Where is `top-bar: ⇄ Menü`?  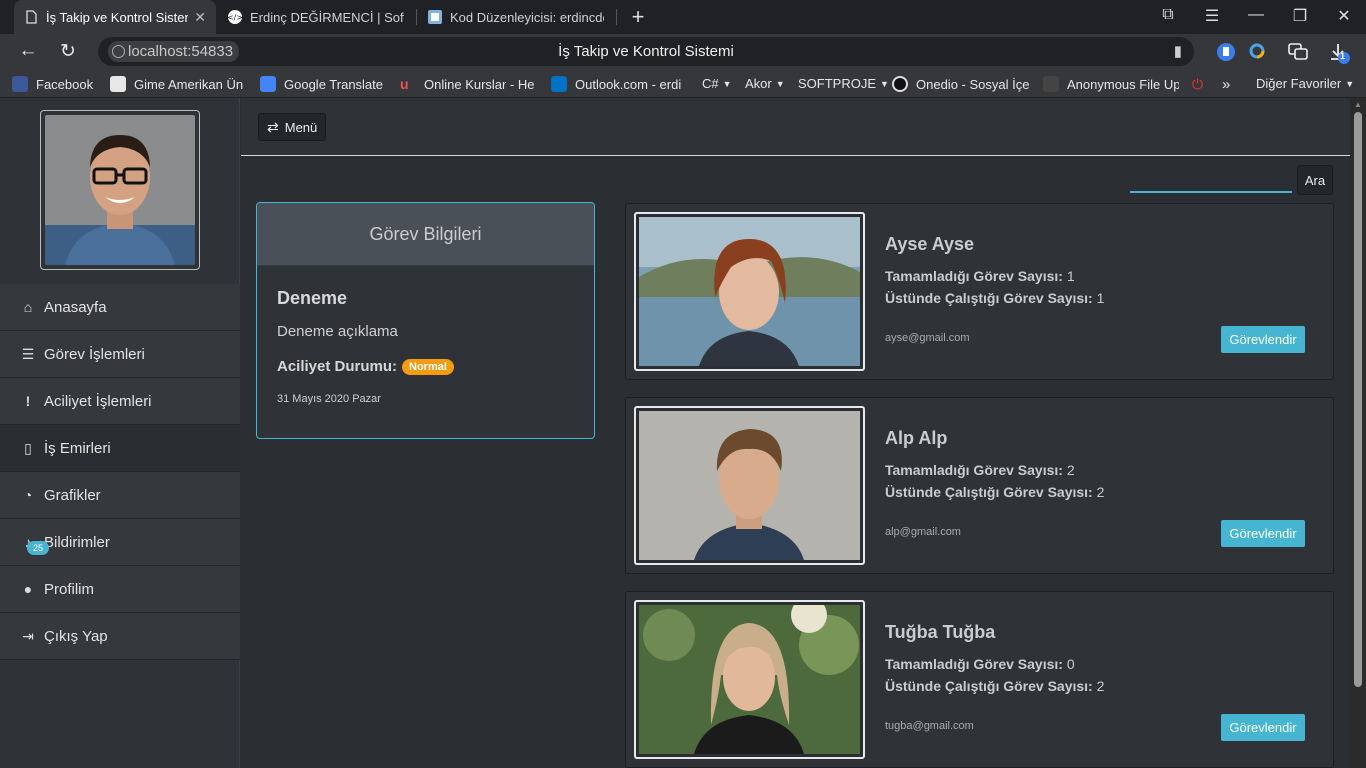 top-bar: ⇄ Menü is located at coordinates (795, 127).